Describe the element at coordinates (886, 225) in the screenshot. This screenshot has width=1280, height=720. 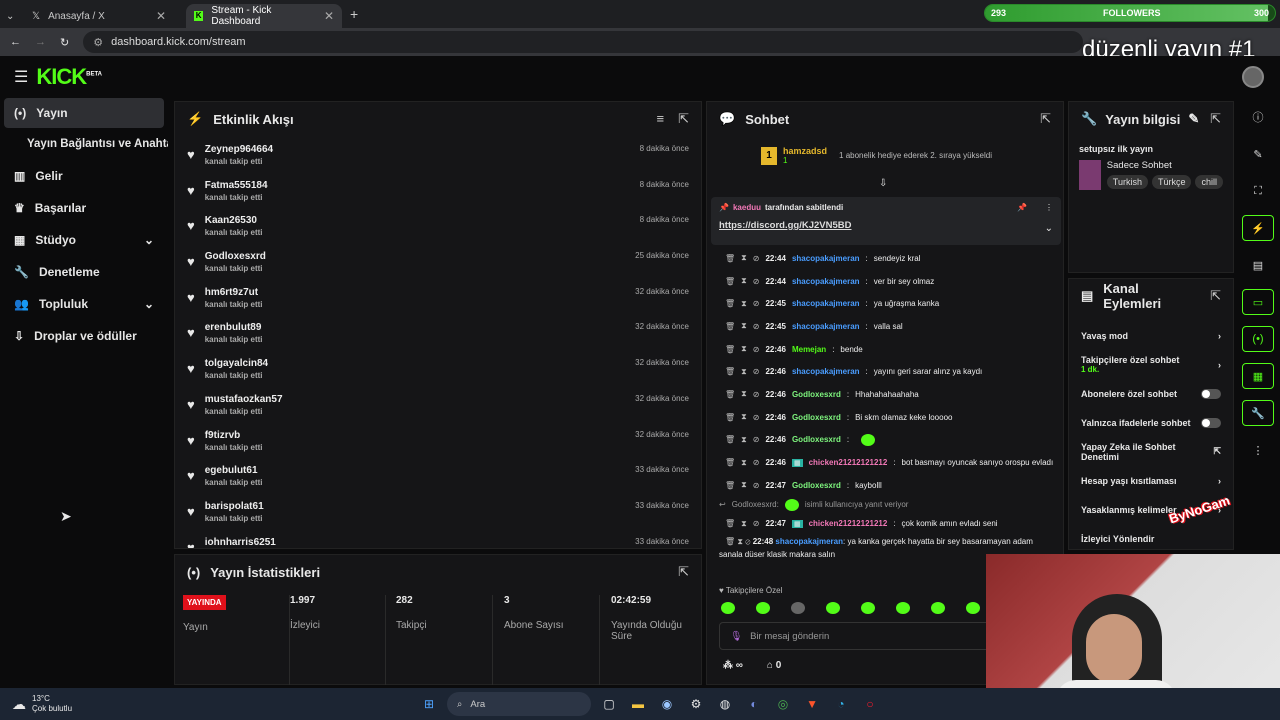
I see `pinned-link: https://discord.gg/KJ2VN5BD` at that location.